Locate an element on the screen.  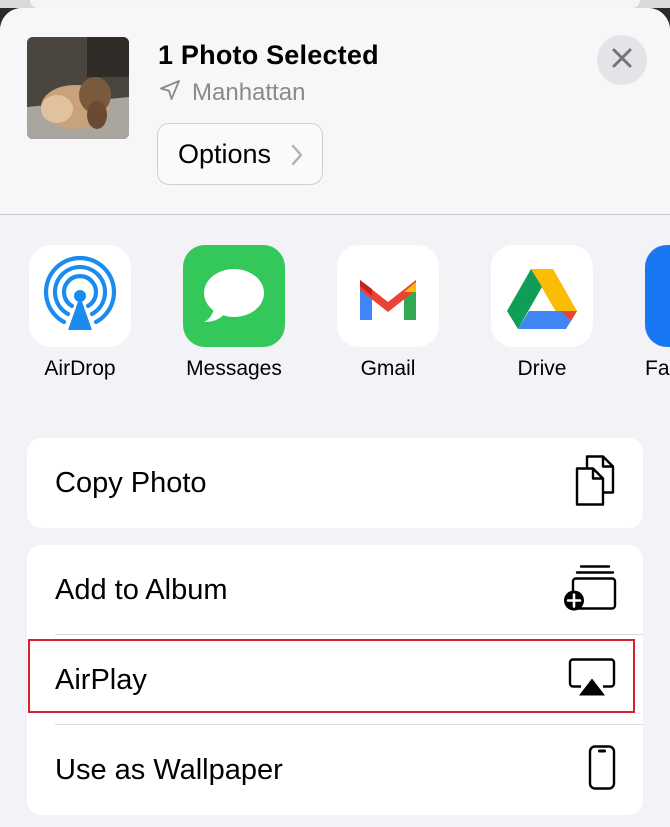
app-label-airdrop: AirDrop is located at coordinates (80, 368).